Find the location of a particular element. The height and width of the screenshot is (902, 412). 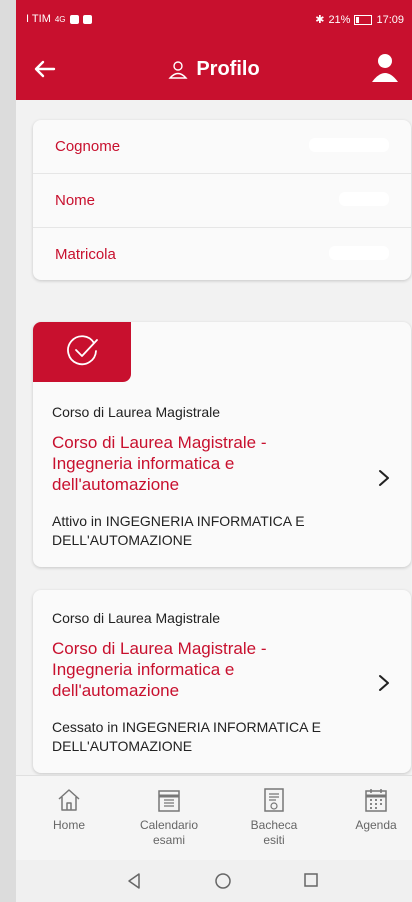

signal-label: 4G is located at coordinates (60, 19).